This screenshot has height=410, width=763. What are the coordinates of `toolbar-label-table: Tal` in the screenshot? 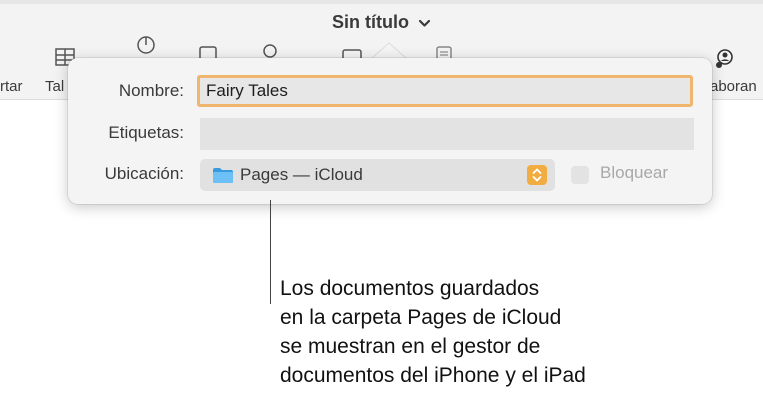 It's located at (55, 86).